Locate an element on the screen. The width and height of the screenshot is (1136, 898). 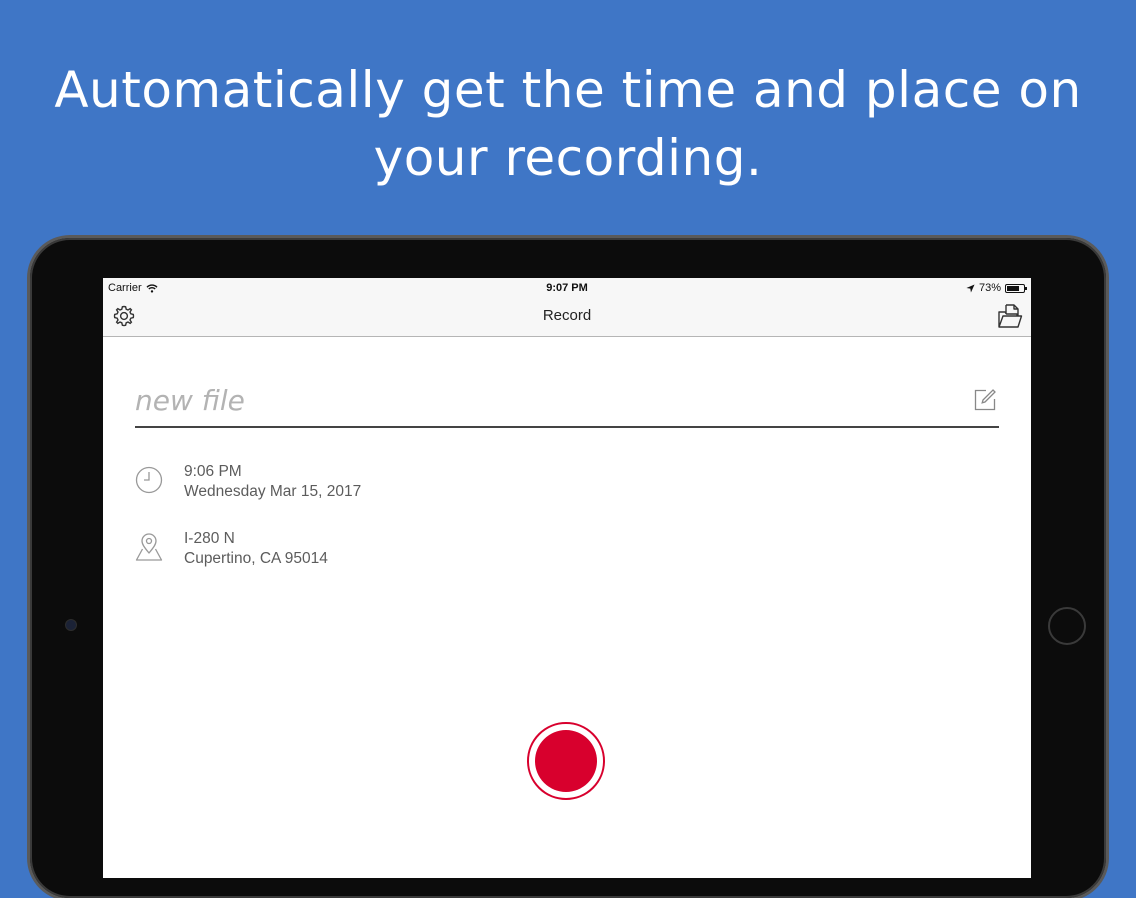
clock-icon is located at coordinates (149, 480).